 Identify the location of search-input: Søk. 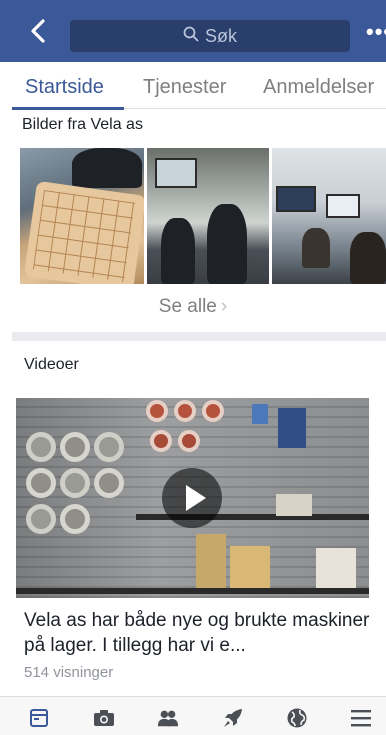
(210, 36).